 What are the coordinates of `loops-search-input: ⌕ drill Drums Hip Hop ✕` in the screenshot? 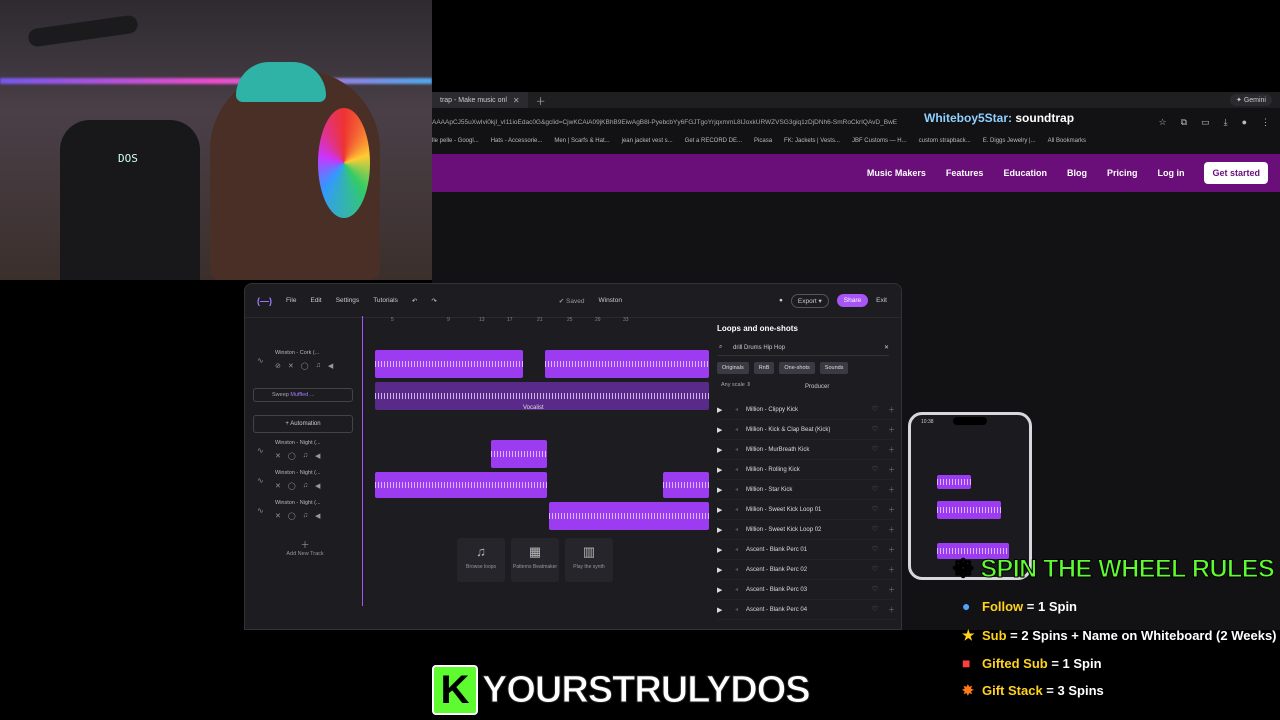 It's located at (803, 349).